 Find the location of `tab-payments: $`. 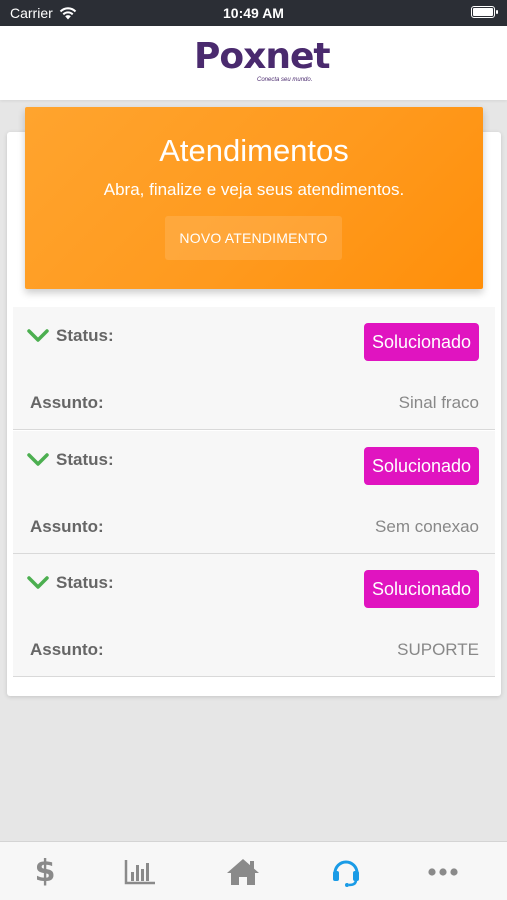

tab-payments: $ is located at coordinates (45, 871).